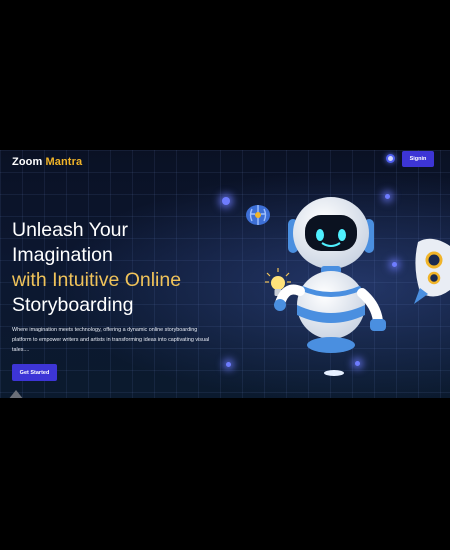 The height and width of the screenshot is (550, 450). Describe the element at coordinates (432, 271) in the screenshot. I see `rocket-icon` at that location.